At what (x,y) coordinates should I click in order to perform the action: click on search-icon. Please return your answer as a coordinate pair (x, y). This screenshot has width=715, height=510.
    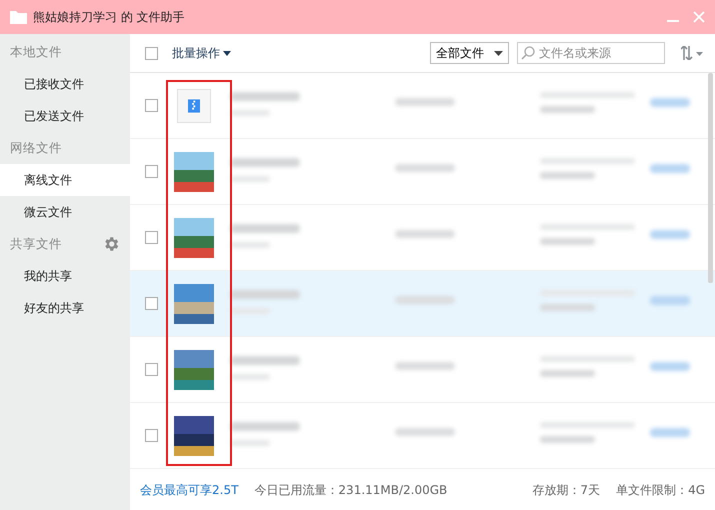
    Looking at the image, I should click on (528, 53).